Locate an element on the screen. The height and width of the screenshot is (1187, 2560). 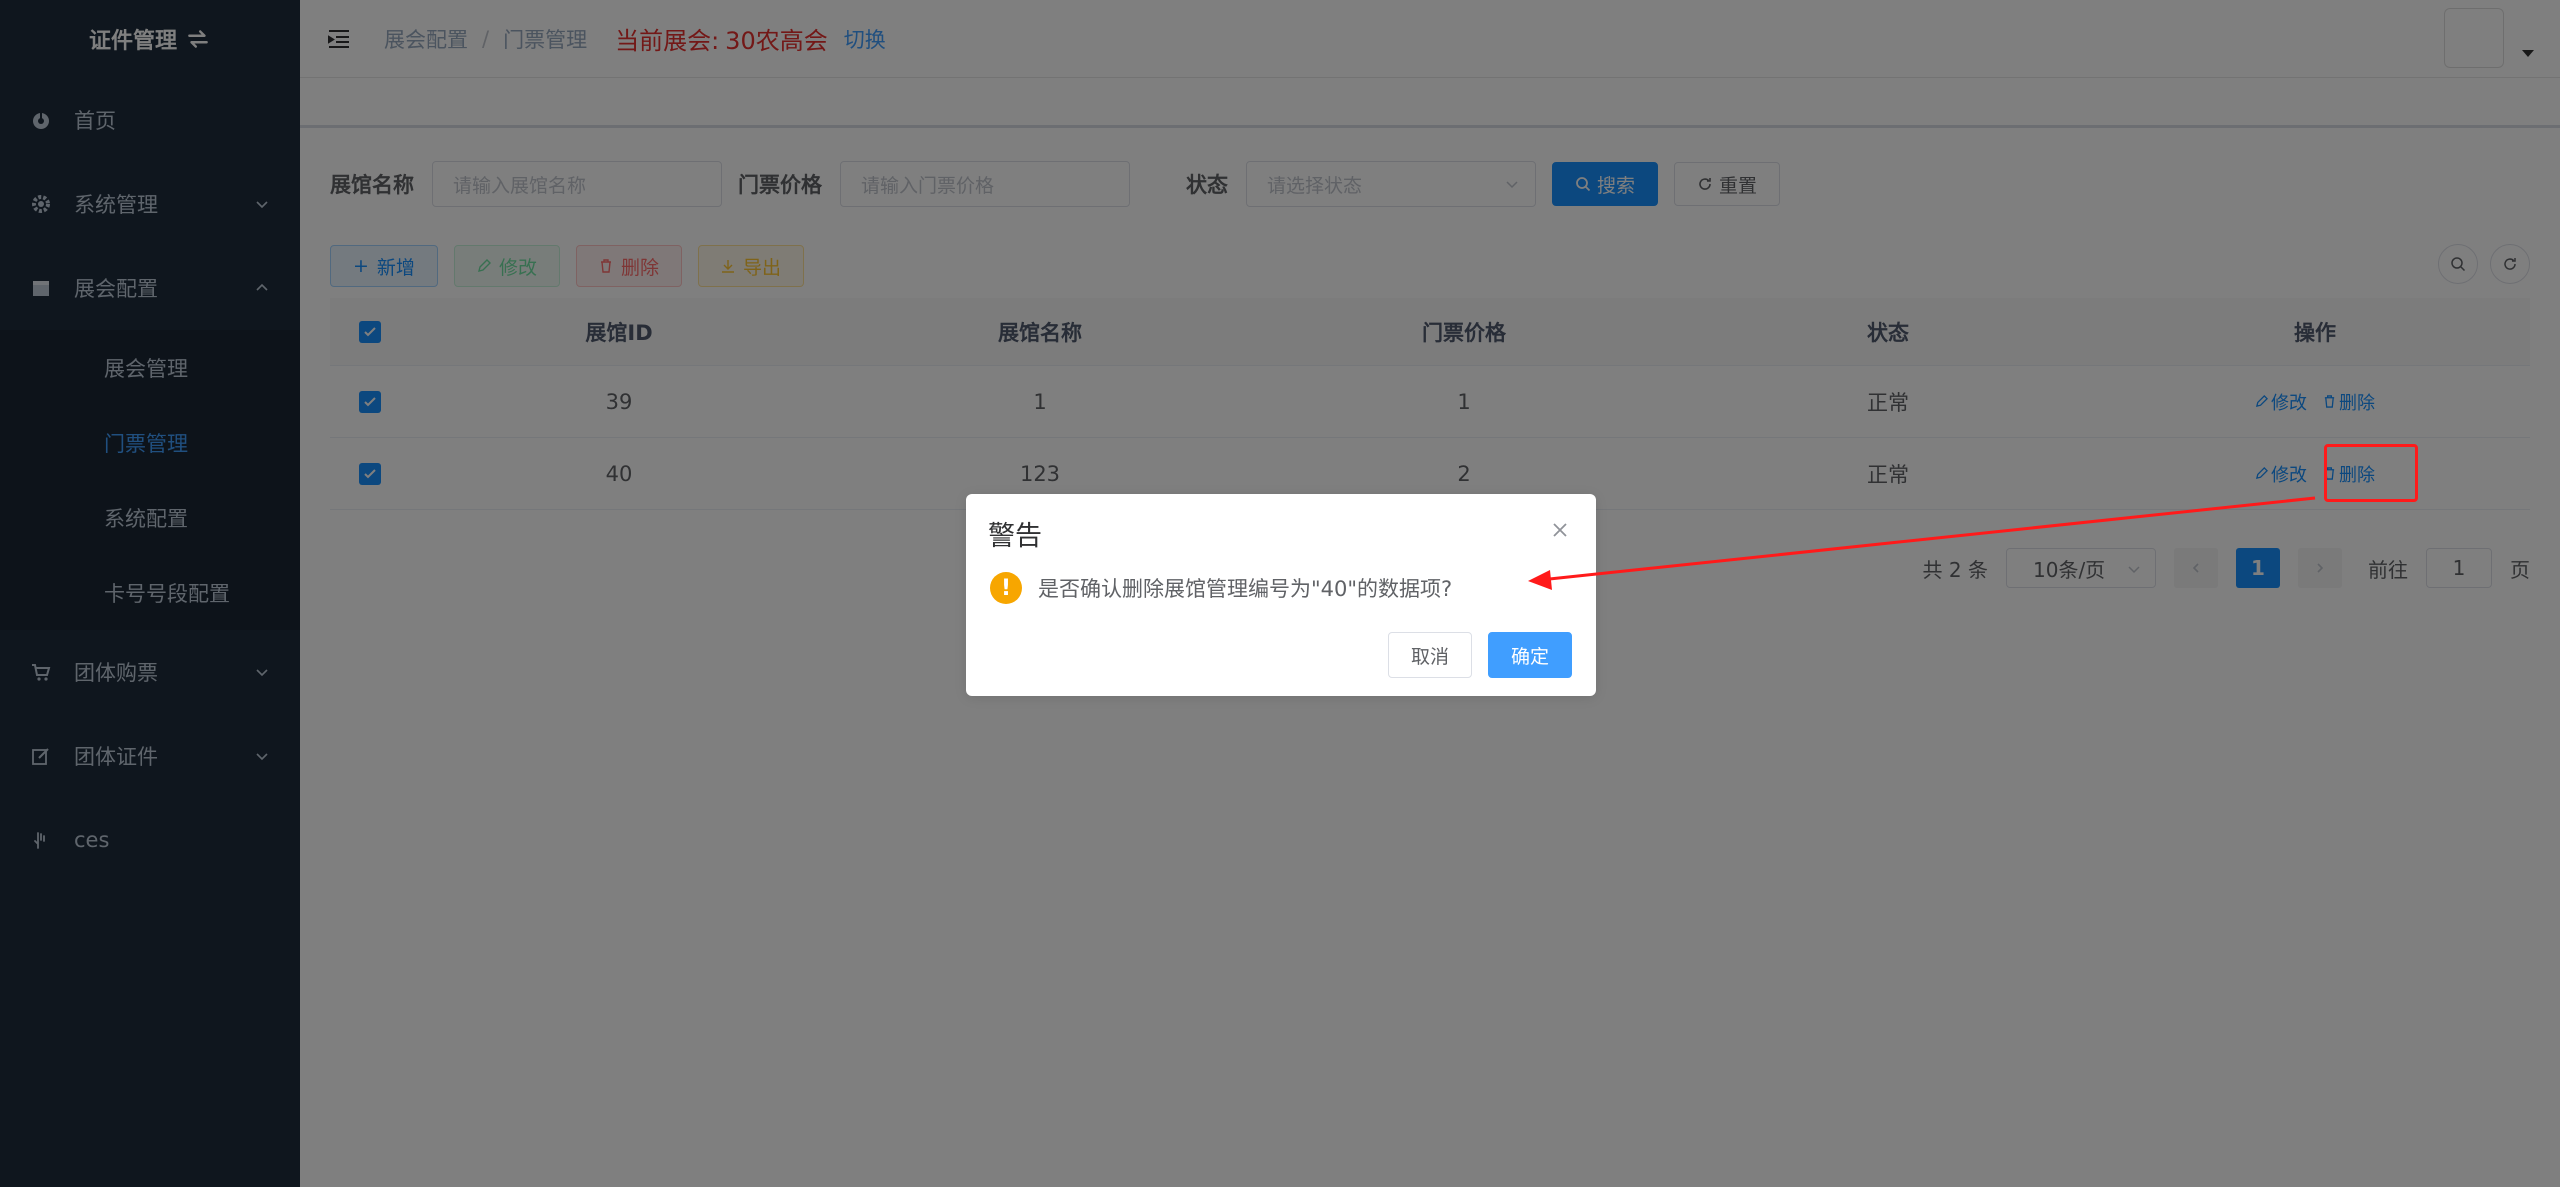
dialog-footer: 取消 确定 is located at coordinates (1479, 655).